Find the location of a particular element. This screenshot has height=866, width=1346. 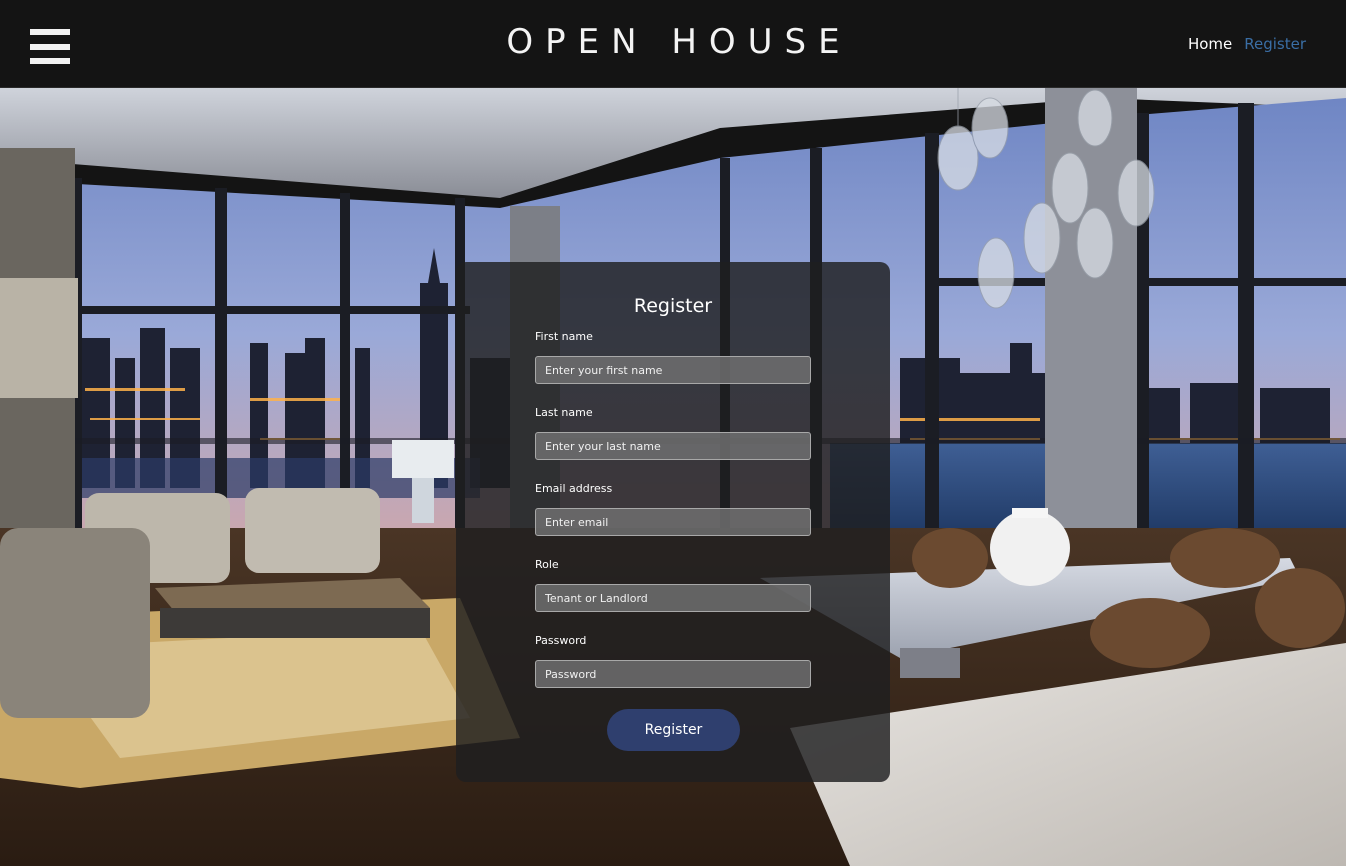

first-name-label: First name is located at coordinates (564, 336).